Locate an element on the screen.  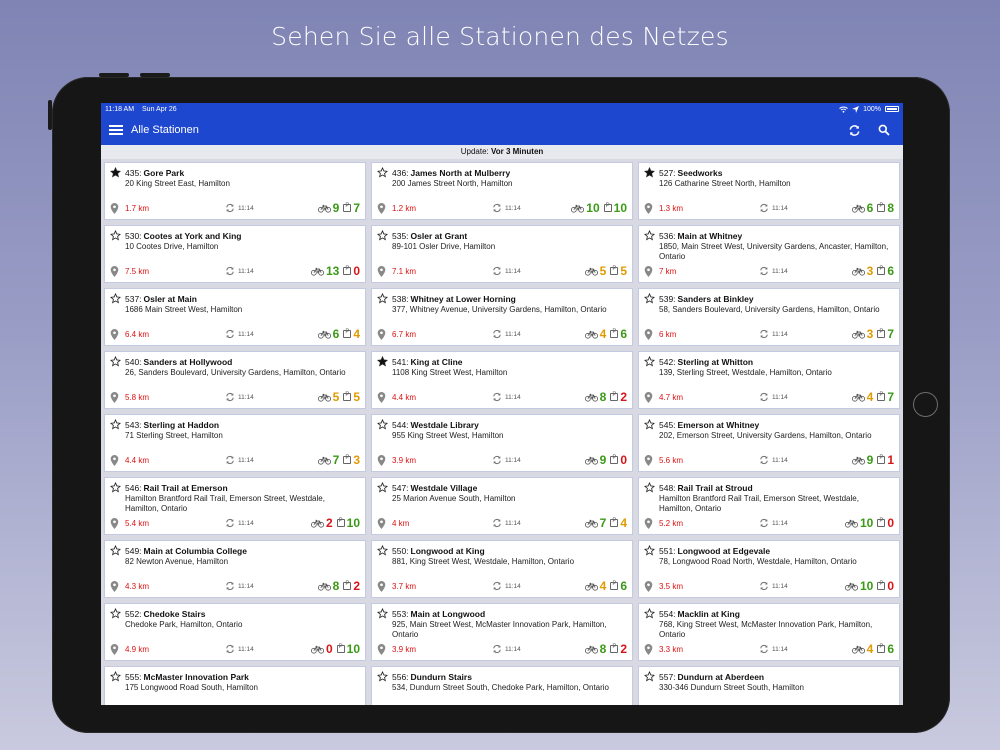
station-id: 535: is located at coordinates (400, 236).